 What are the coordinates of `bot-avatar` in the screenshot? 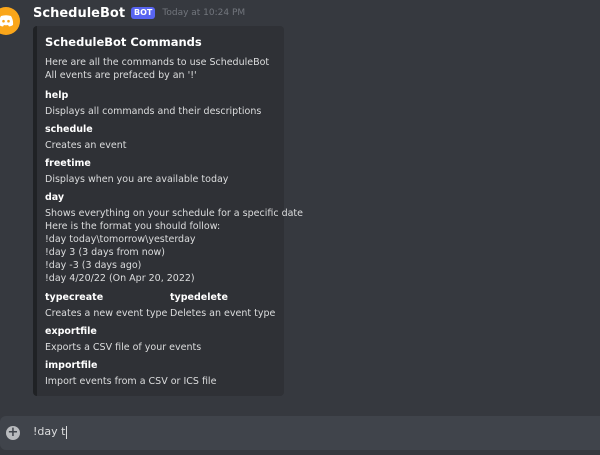 It's located at (10, 21).